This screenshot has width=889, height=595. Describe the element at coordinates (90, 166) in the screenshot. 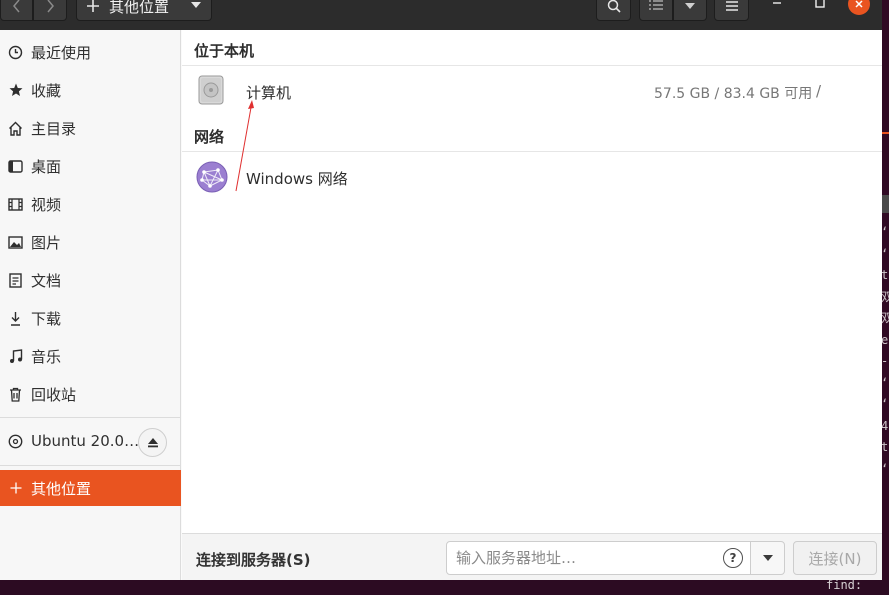

I see `sidebar-item-desktop: 桌面` at that location.